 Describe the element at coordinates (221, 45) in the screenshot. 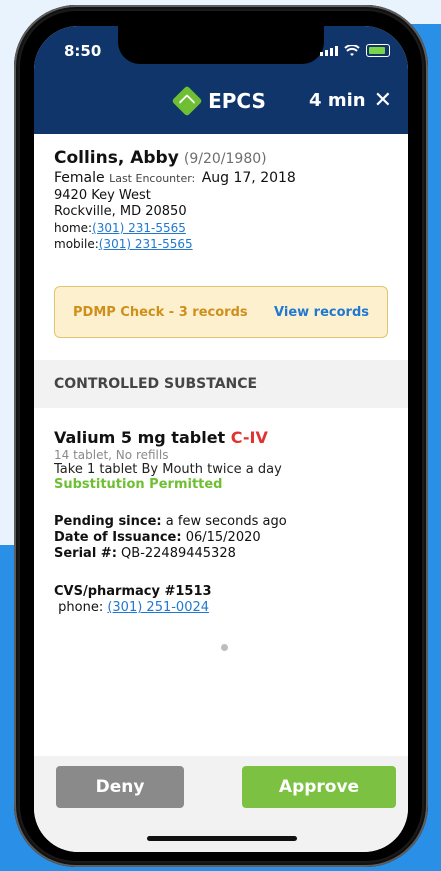

I see `notch` at that location.